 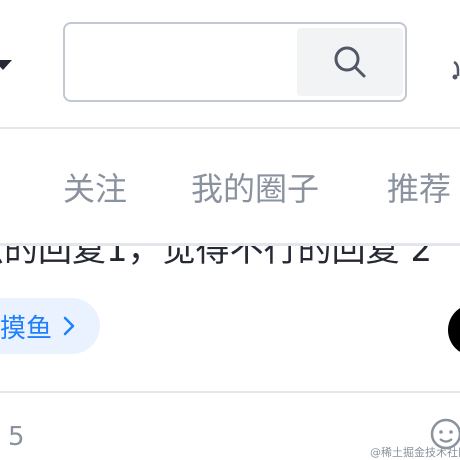 I want to click on search-button, so click(x=350, y=62).